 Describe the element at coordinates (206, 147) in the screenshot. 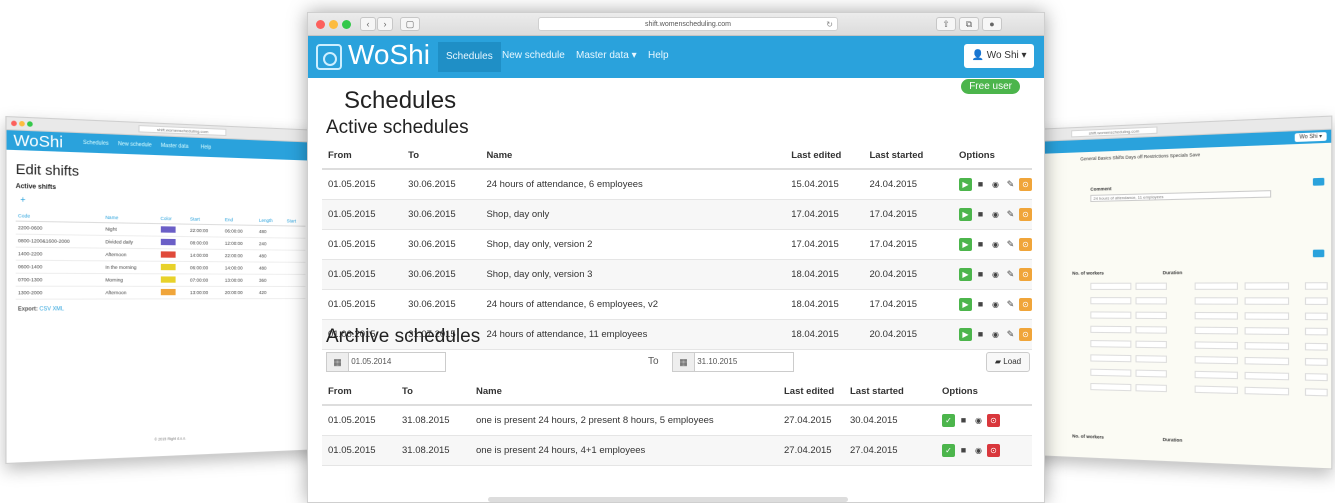

I see `nav-help: Help` at that location.